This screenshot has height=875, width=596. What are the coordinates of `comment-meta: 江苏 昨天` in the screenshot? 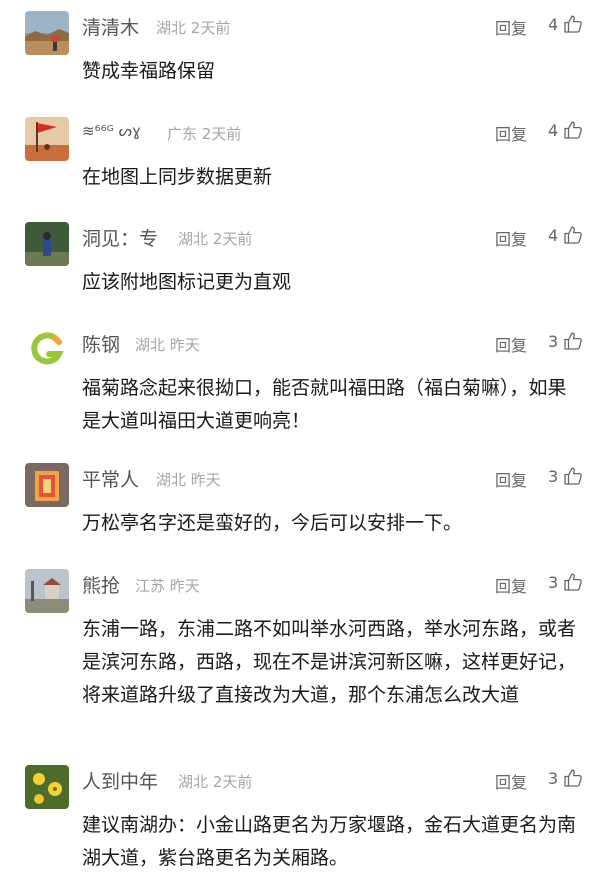 It's located at (167, 585).